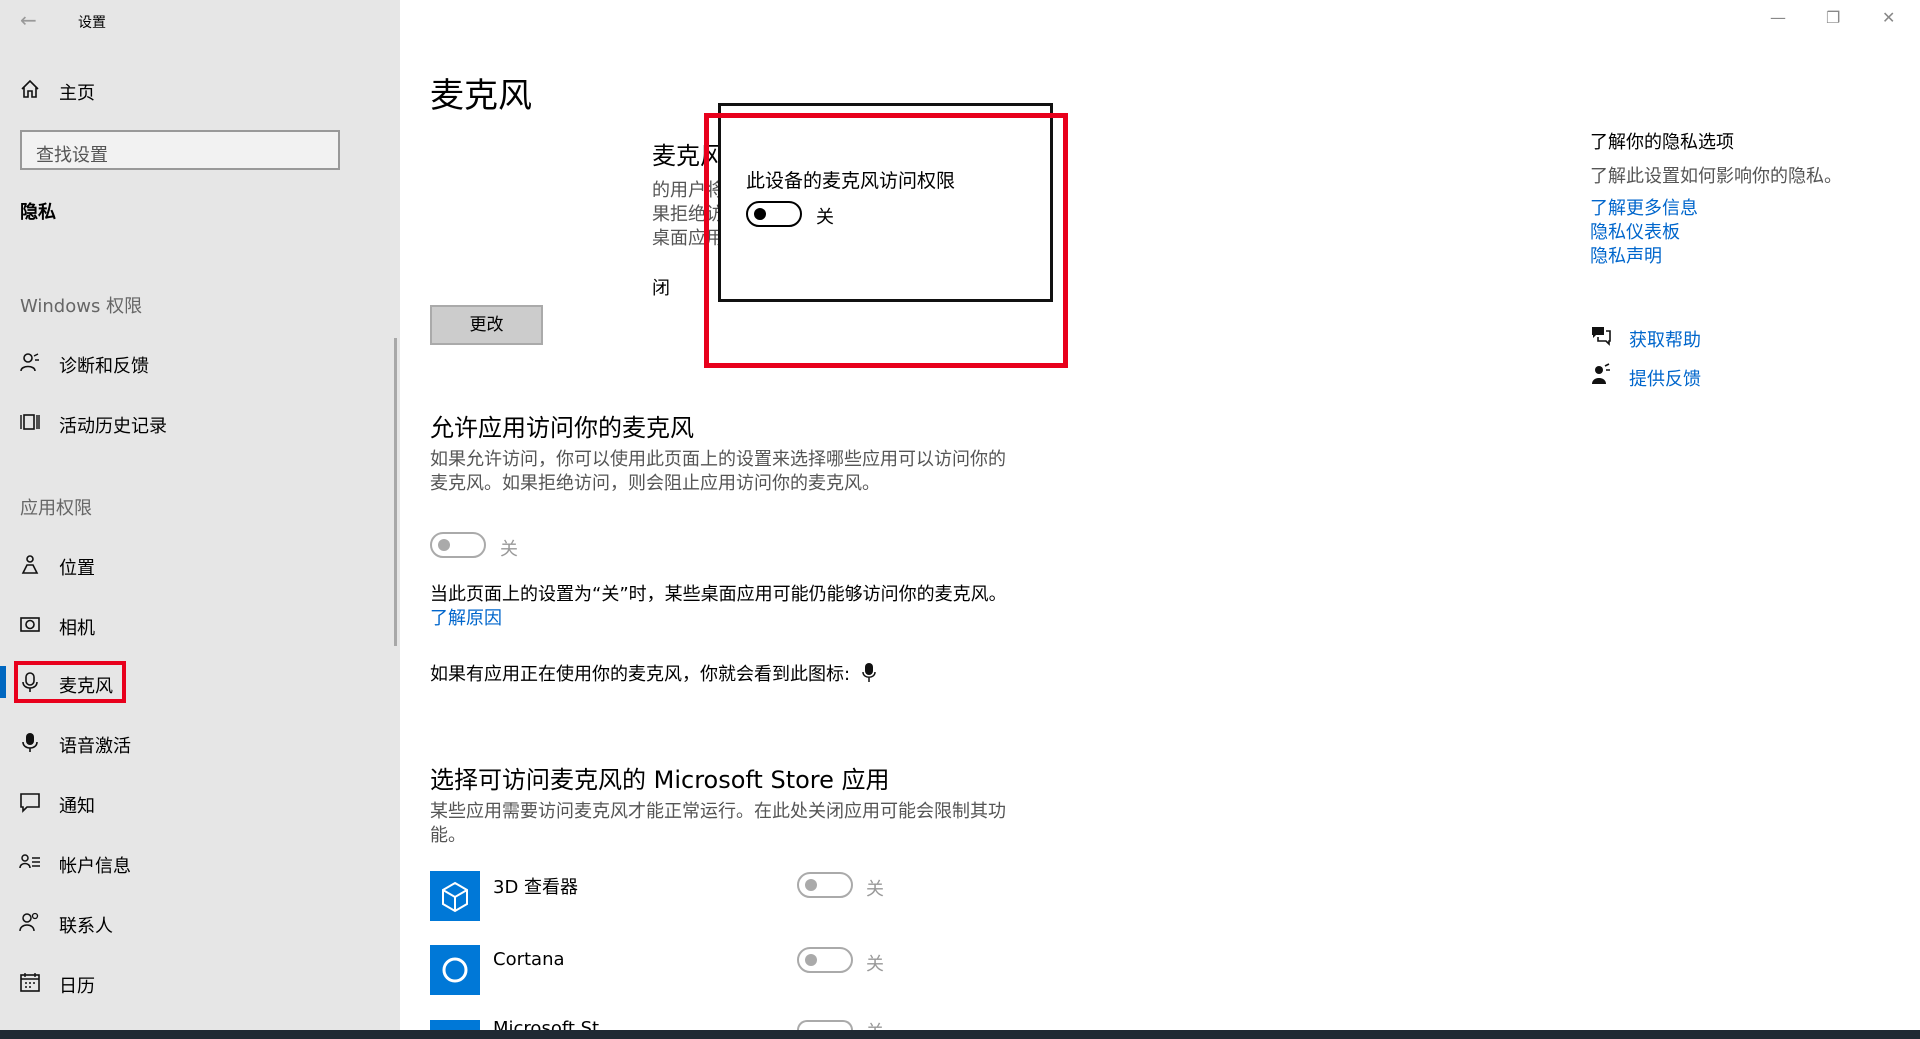  What do you see at coordinates (546, 1024) in the screenshot?
I see `app-name-microsoft-store: Microsoft St` at bounding box center [546, 1024].